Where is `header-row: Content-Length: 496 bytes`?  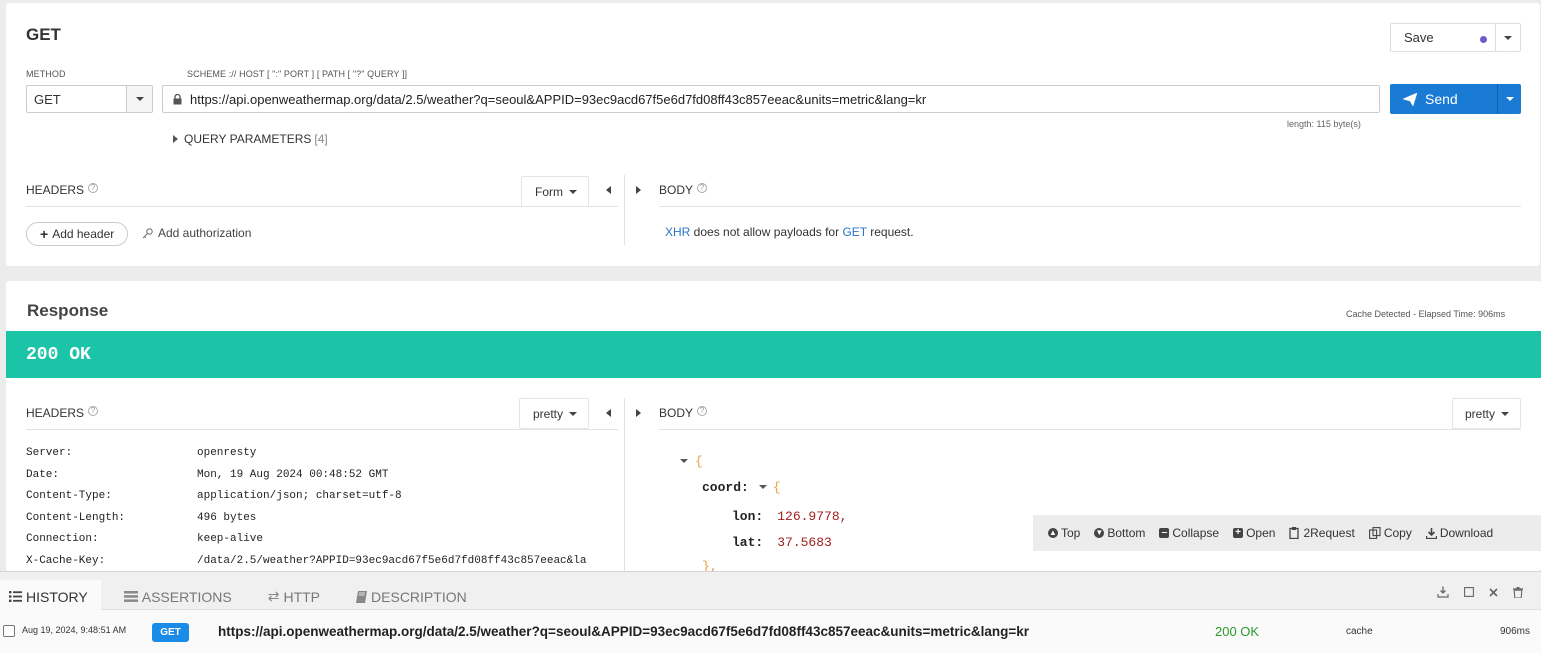 header-row: Content-Length: 496 bytes is located at coordinates (321, 523).